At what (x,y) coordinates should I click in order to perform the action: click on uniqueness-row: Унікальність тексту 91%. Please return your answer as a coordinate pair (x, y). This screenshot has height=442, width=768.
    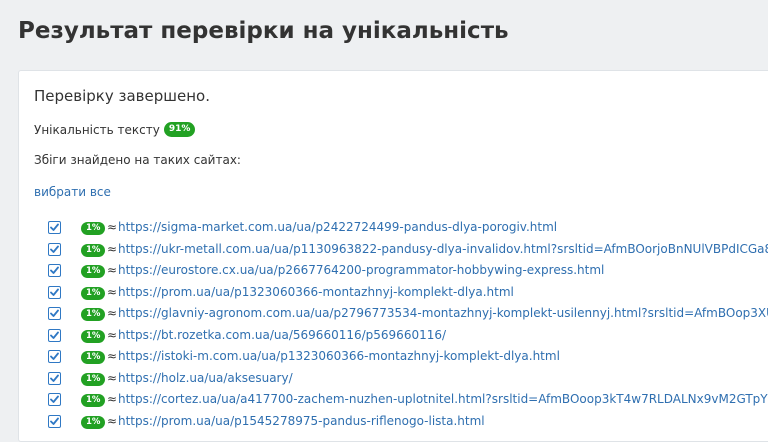
    Looking at the image, I should click on (115, 129).